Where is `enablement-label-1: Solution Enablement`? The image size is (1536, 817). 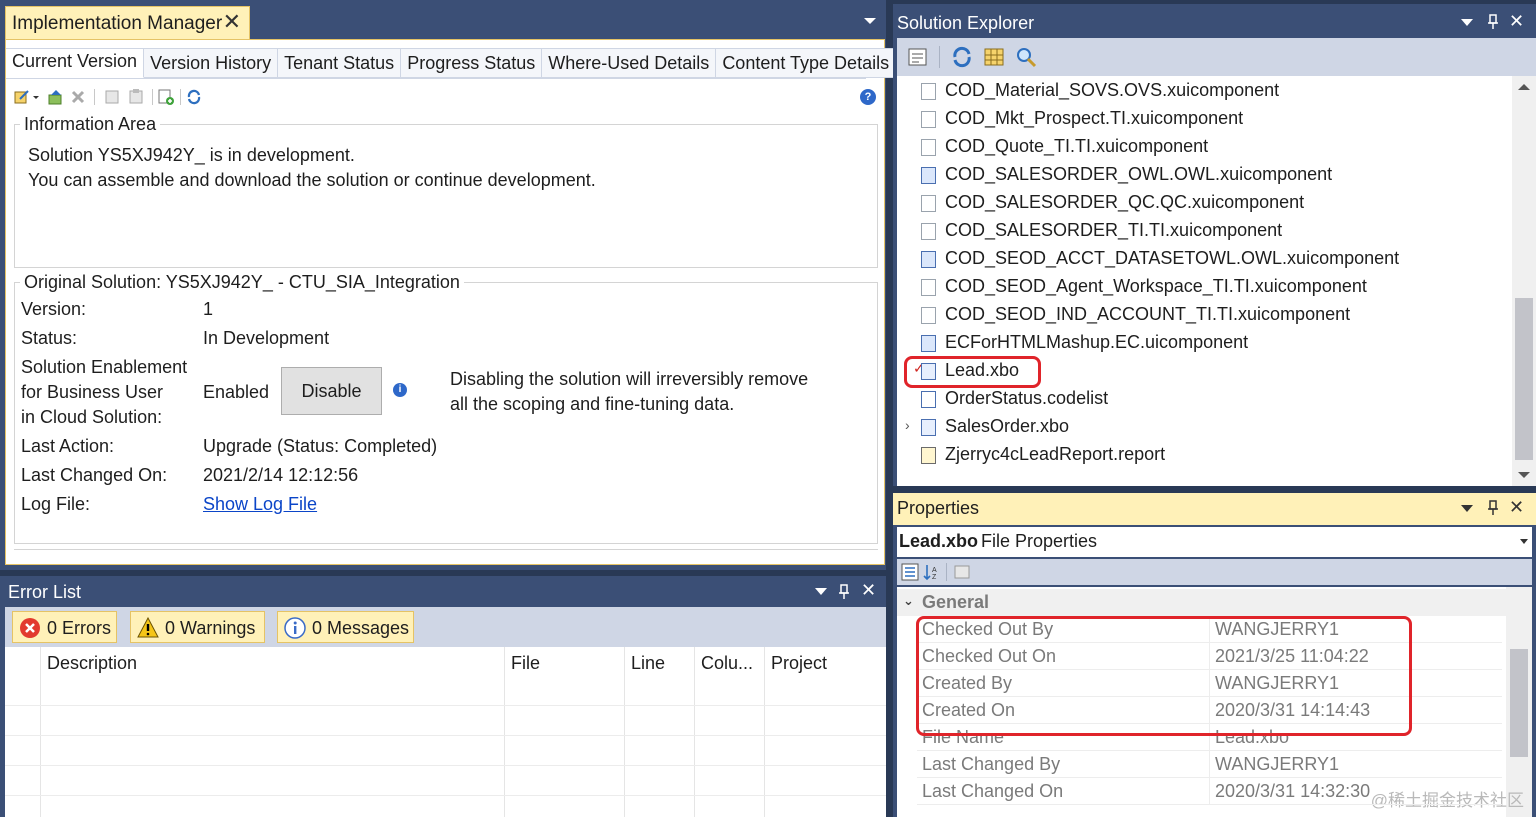 enablement-label-1: Solution Enablement is located at coordinates (104, 367).